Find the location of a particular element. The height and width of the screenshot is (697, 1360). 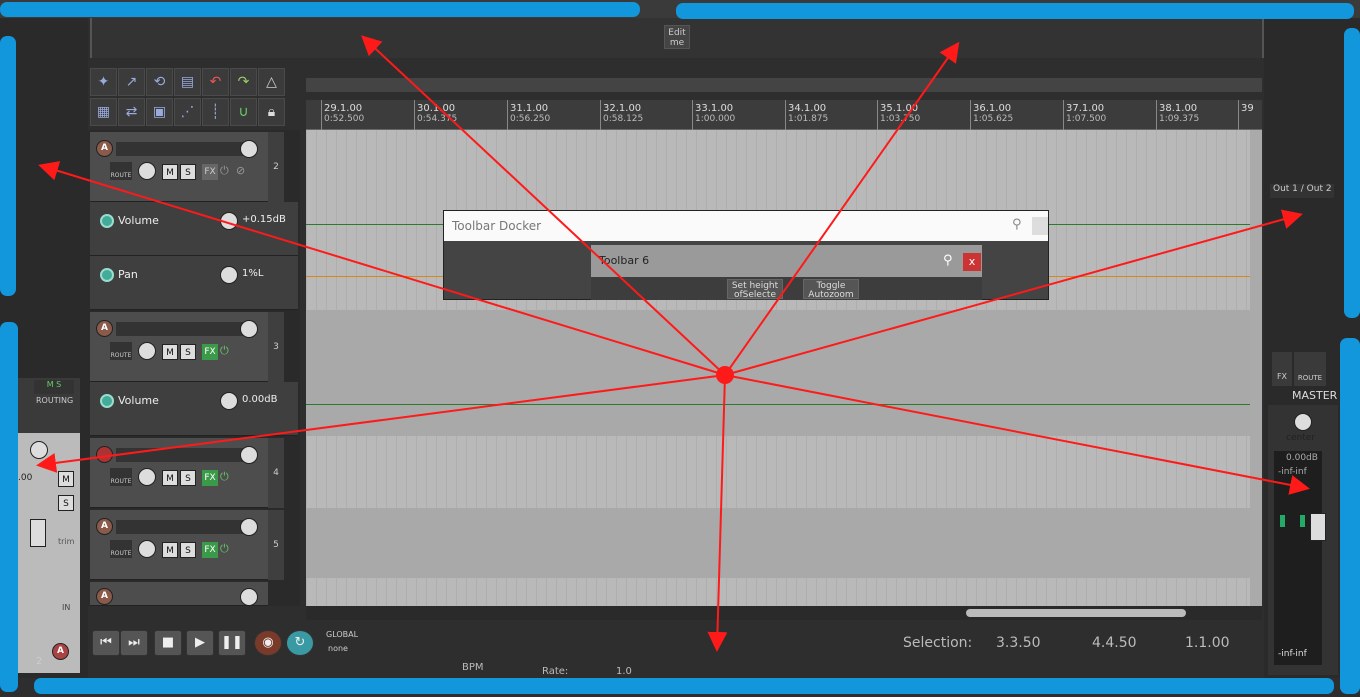

arrow-down is located at coordinates (717, 513).